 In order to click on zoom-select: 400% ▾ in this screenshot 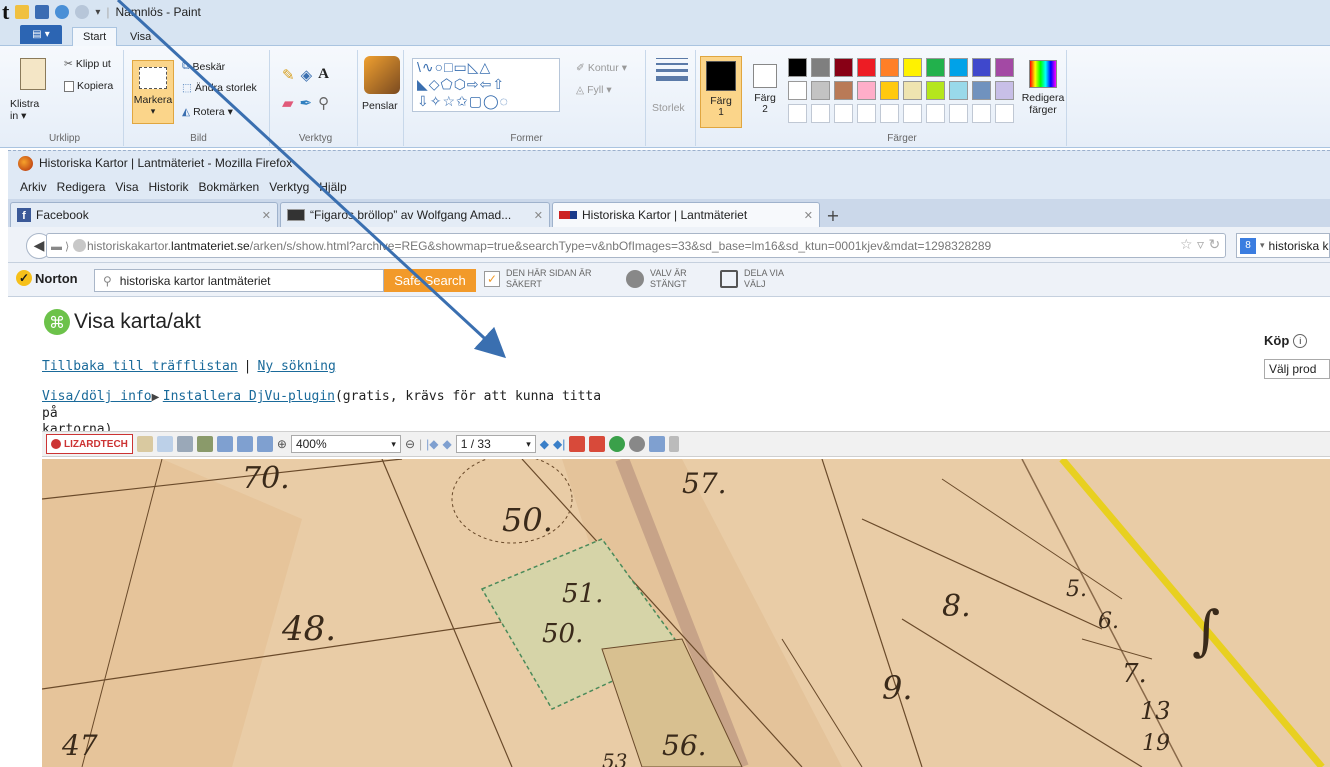, I will do `click(345, 444)`.